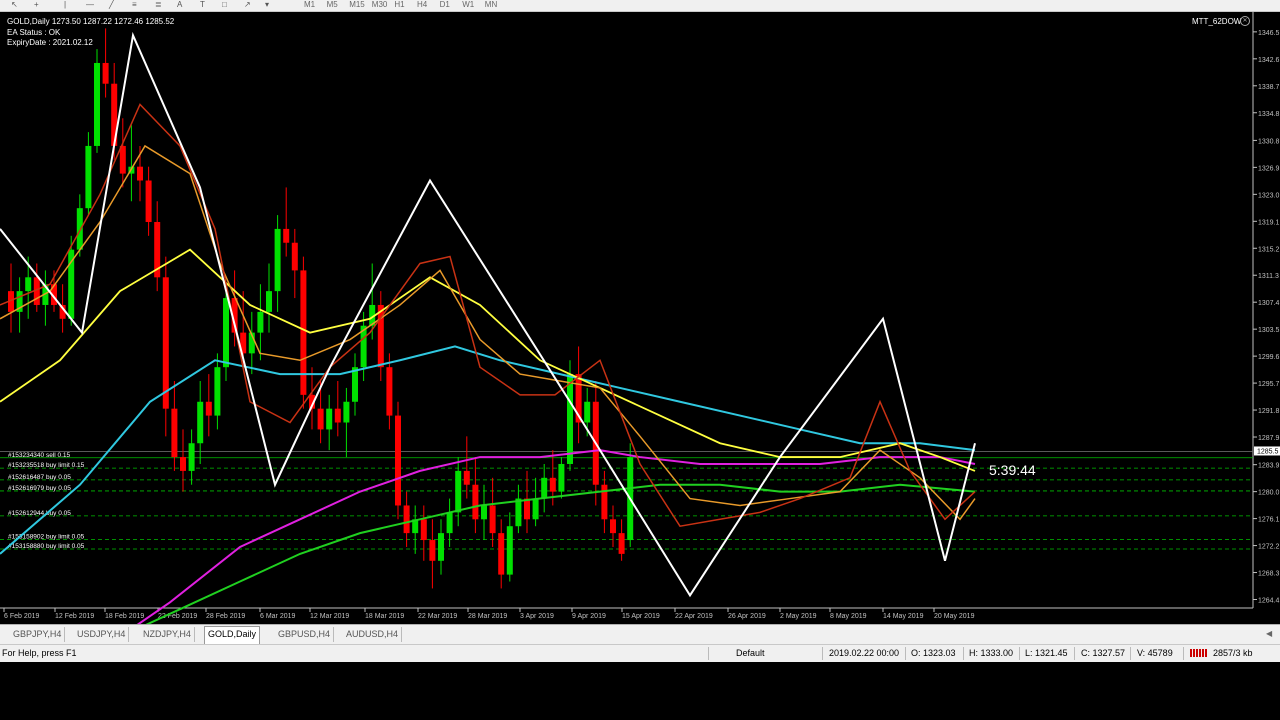 This screenshot has height=720, width=1280. I want to click on tab-nzdjpy: NZDJPY,H4, so click(167, 634).